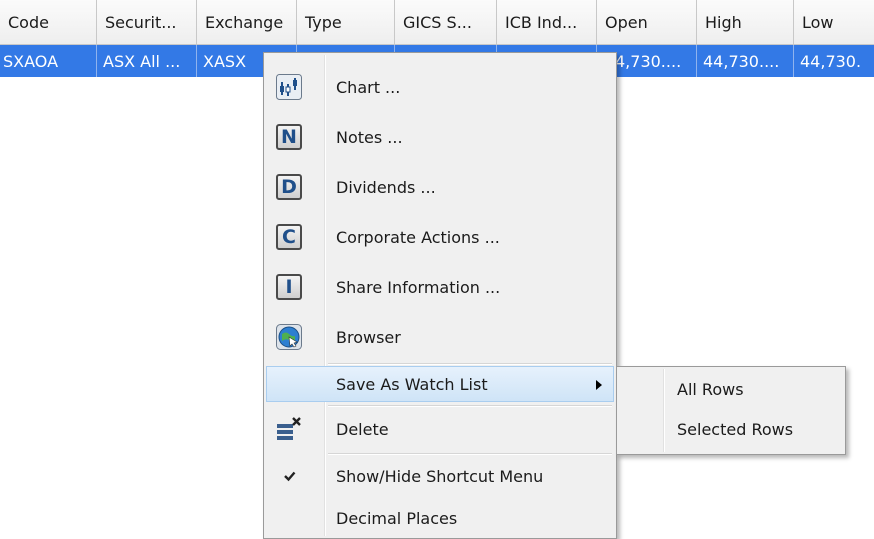  Describe the element at coordinates (397, 518) in the screenshot. I see `menu-item-label: Decimal Places` at that location.